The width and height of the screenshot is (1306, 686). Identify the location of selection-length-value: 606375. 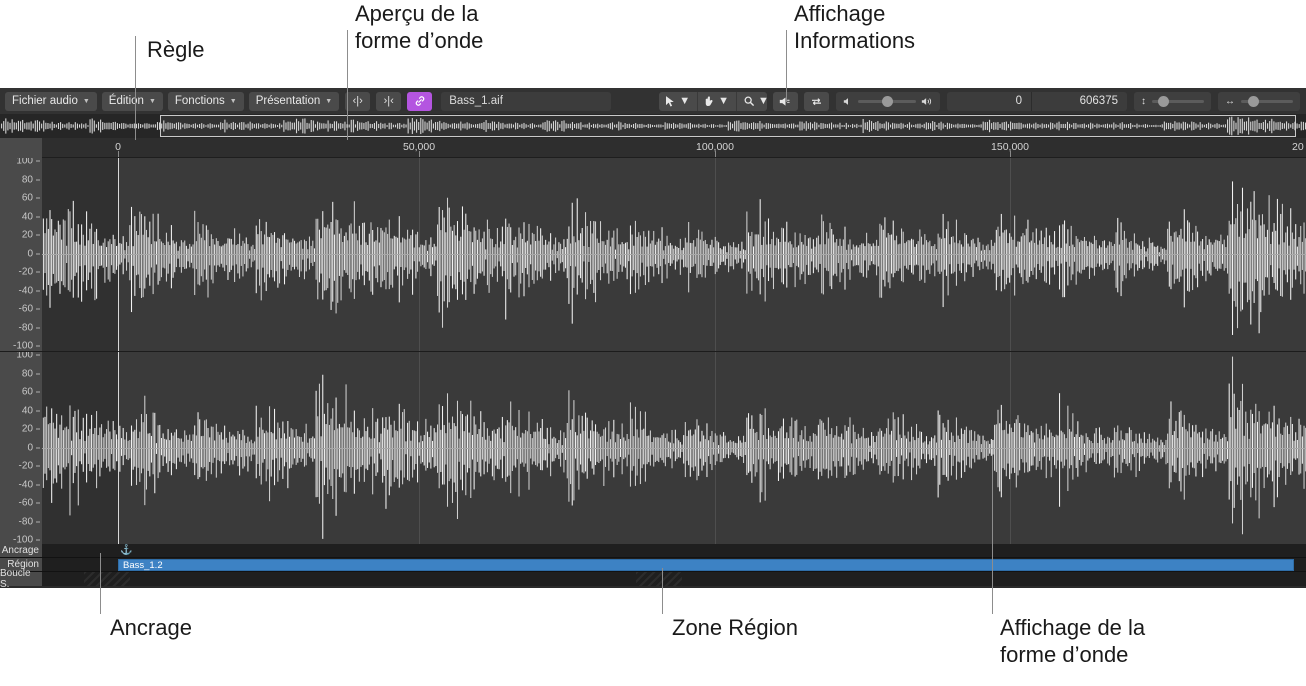
(1079, 101).